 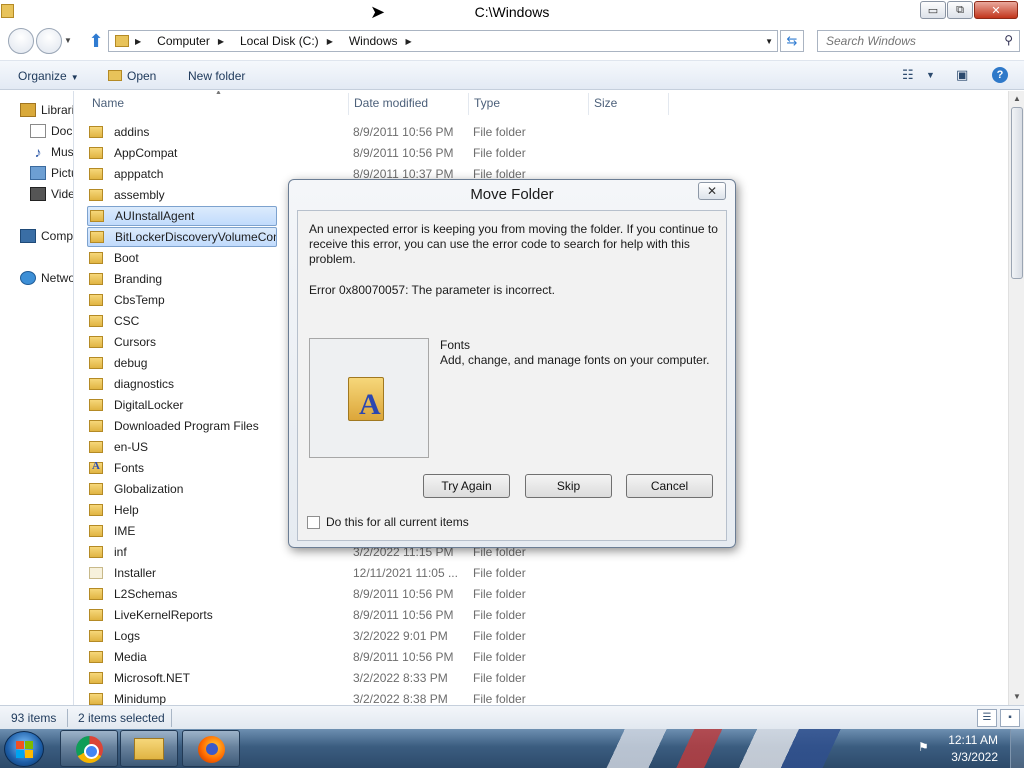 I want to click on nav-item-pictures: Pictures, so click(x=51, y=173).